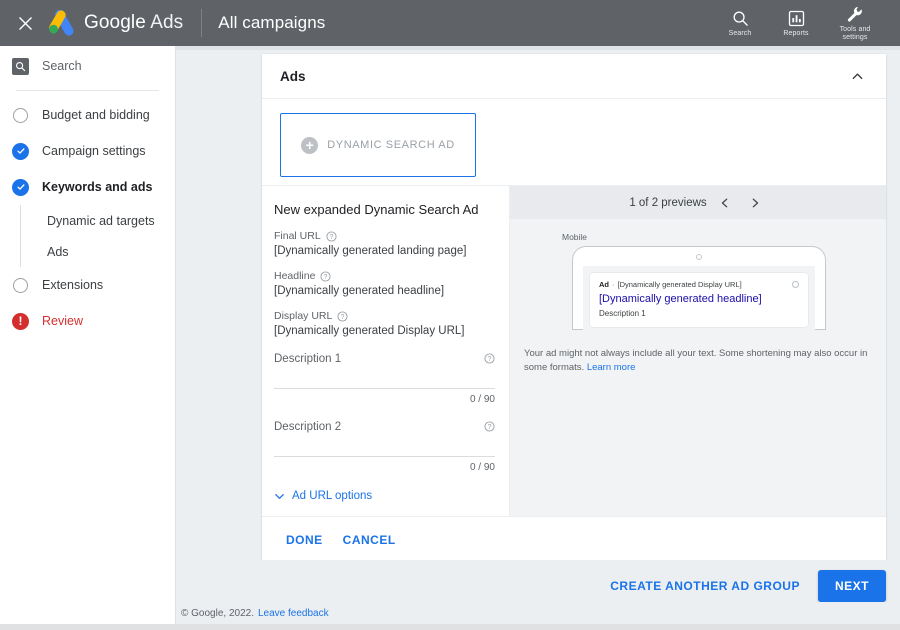  What do you see at coordinates (359, 291) in the screenshot?
I see `headline-value: [Dynamically generated headline]` at bounding box center [359, 291].